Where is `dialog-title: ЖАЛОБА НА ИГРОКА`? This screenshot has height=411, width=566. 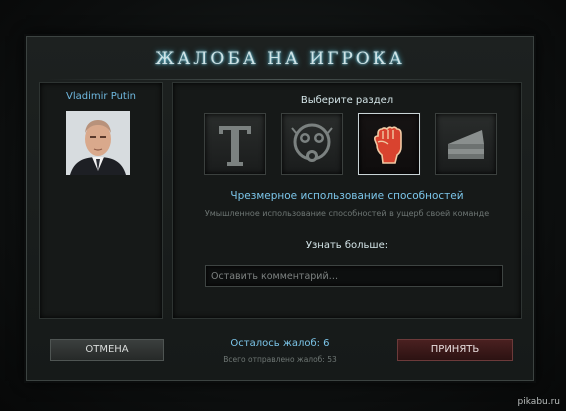
dialog-title: ЖАЛОБА НА ИГРОКА is located at coordinates (280, 59).